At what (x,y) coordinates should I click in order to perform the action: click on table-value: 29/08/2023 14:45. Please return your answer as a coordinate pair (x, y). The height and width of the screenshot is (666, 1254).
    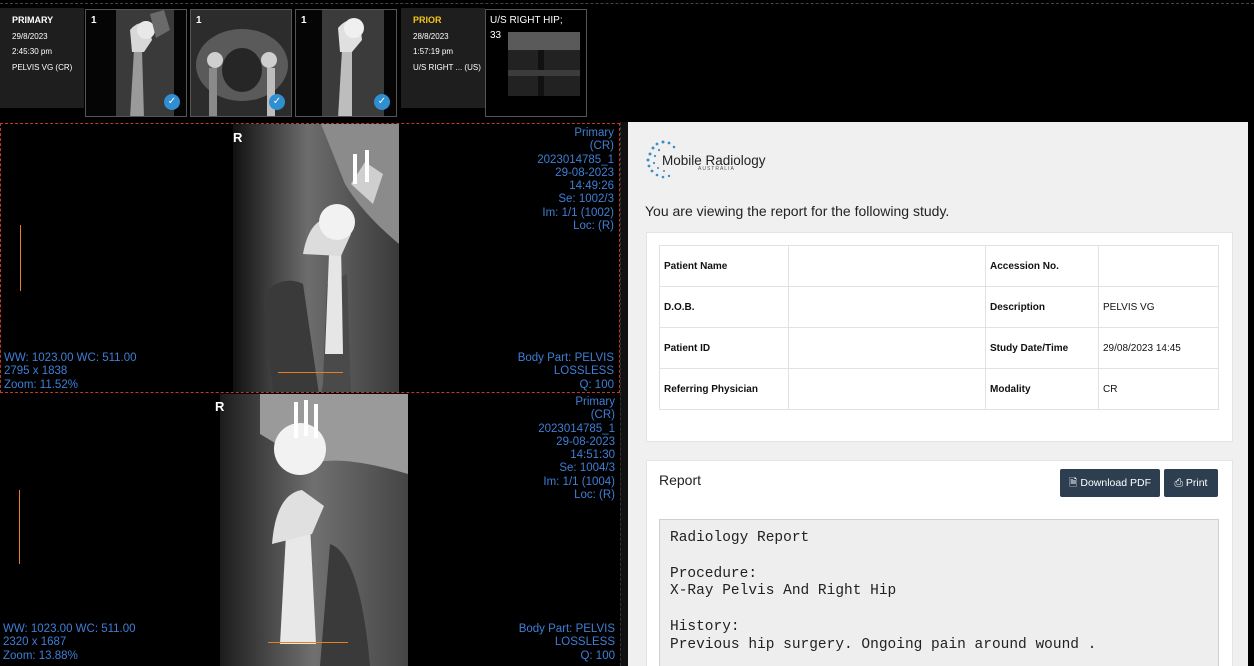
    Looking at the image, I should click on (1158, 348).